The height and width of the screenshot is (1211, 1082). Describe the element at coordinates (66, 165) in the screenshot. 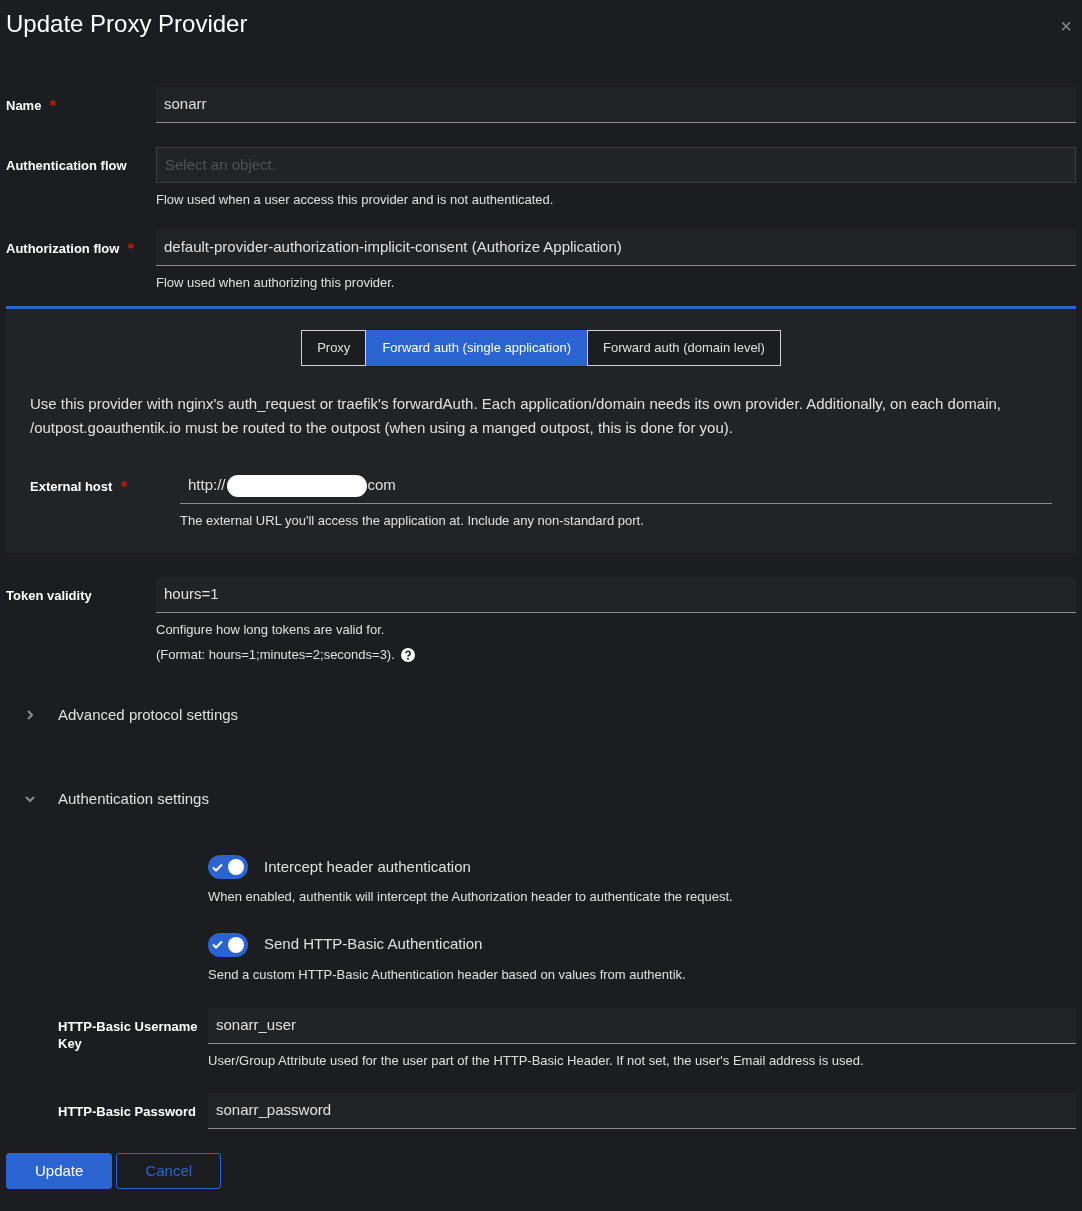

I see `field-label: Authentication flow` at that location.